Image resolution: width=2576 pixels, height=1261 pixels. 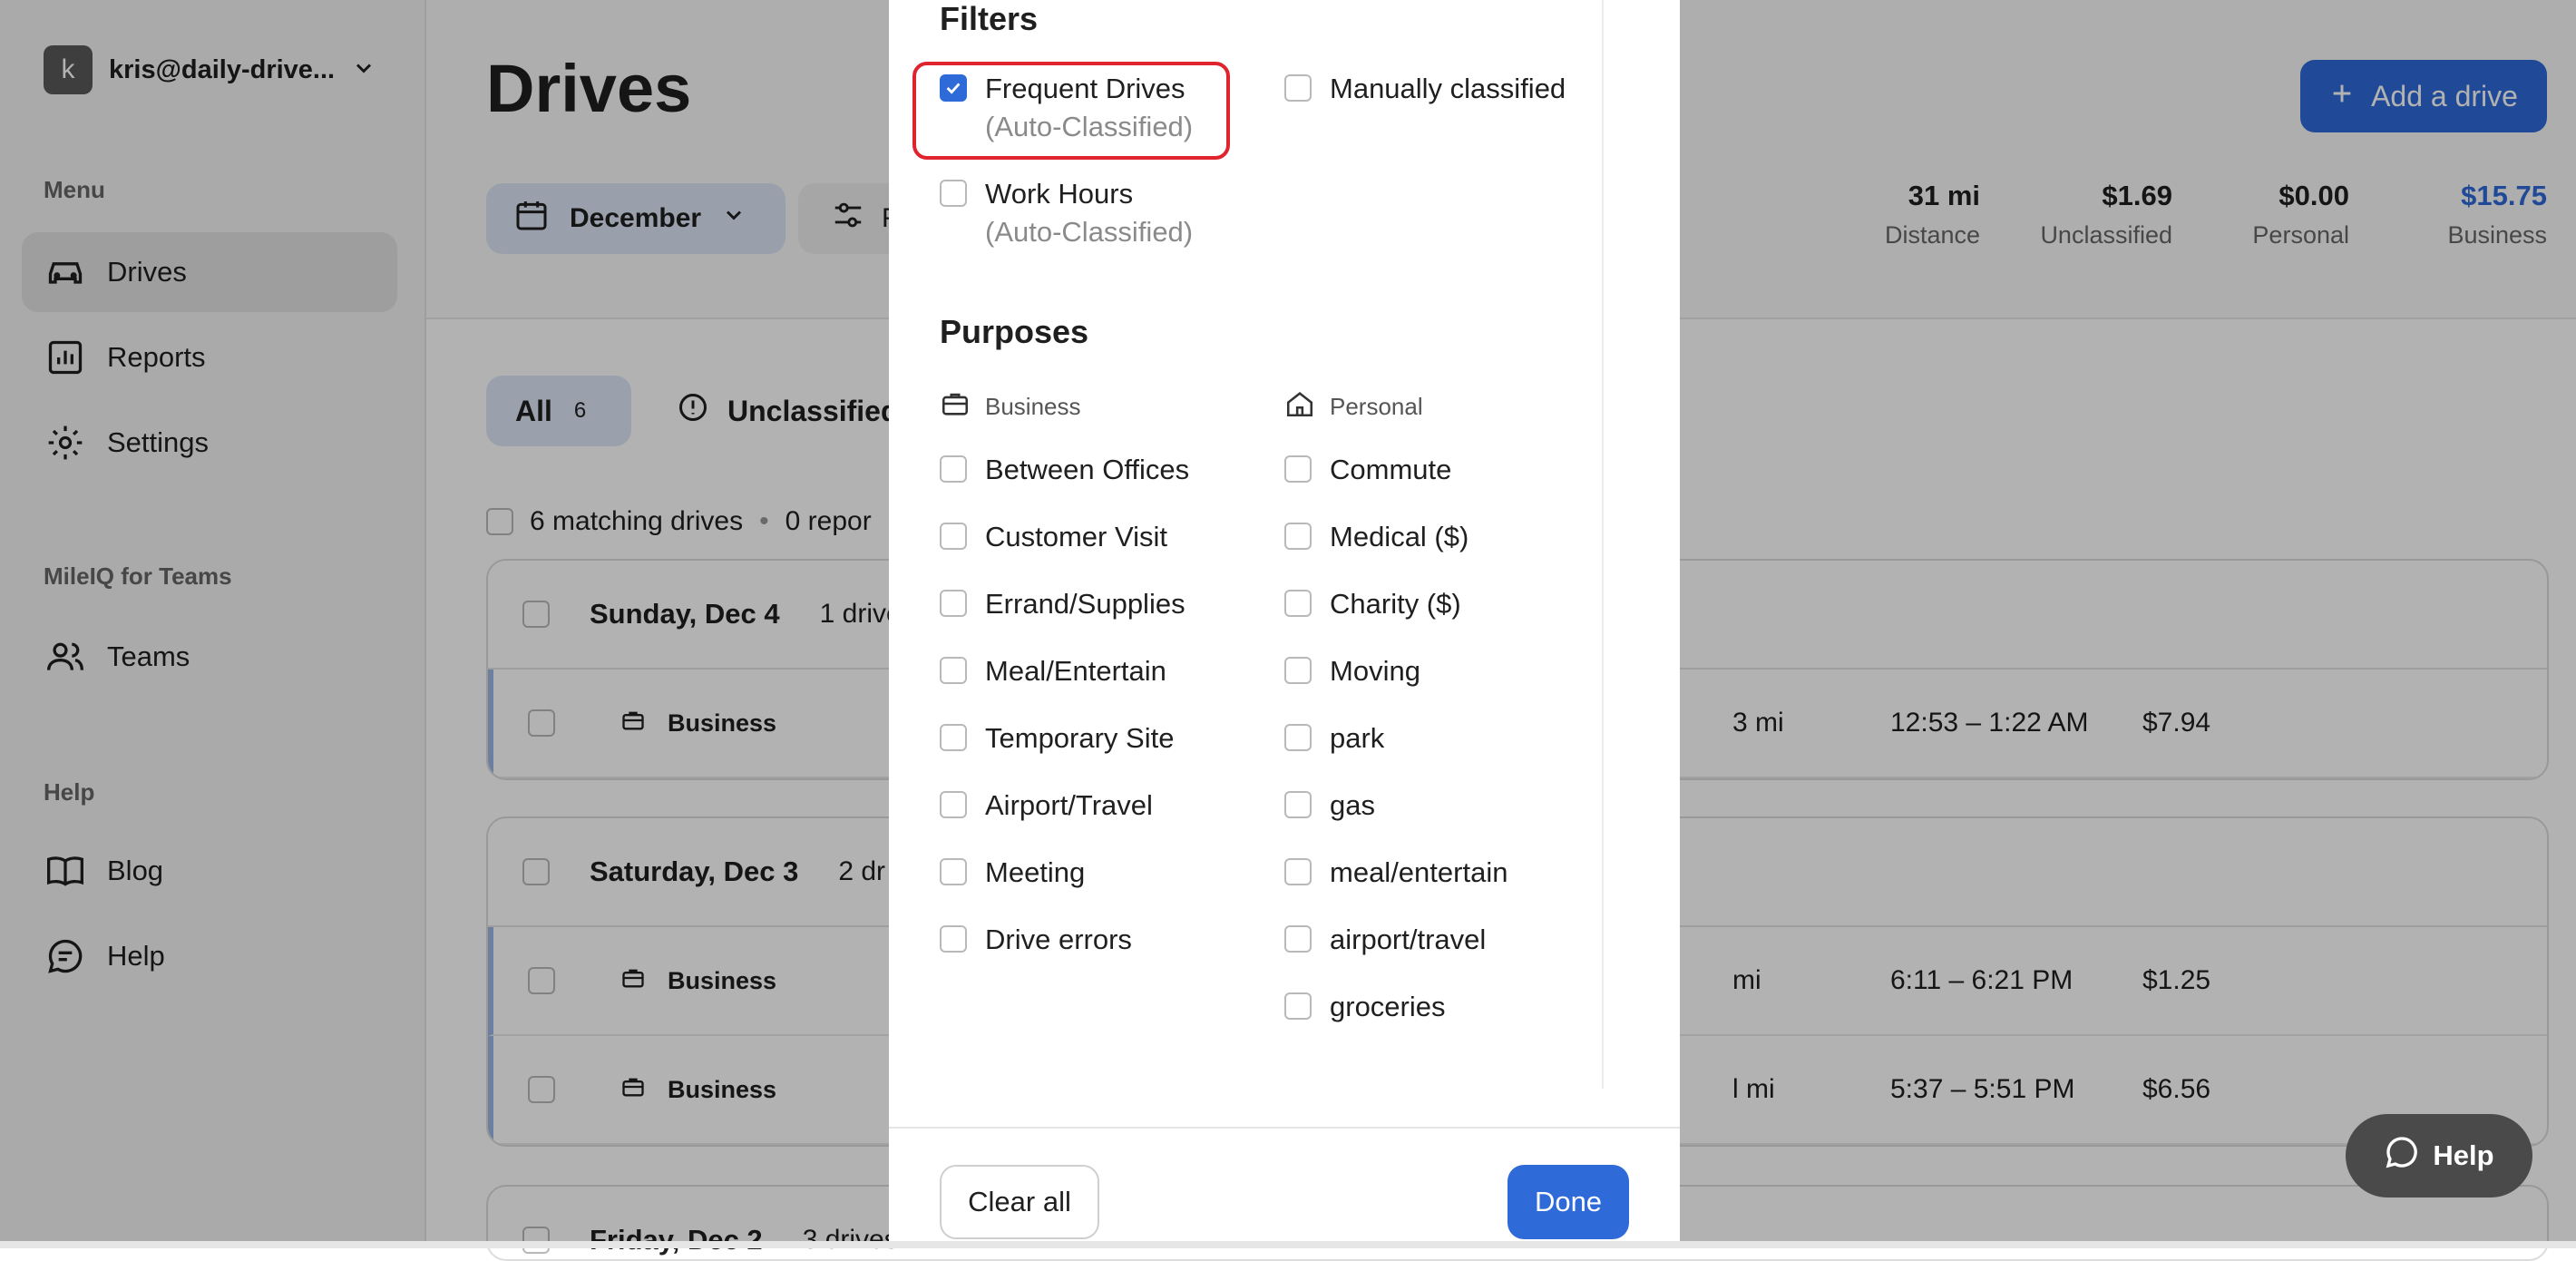 I want to click on purpose-label: Charity ($), so click(x=1395, y=604).